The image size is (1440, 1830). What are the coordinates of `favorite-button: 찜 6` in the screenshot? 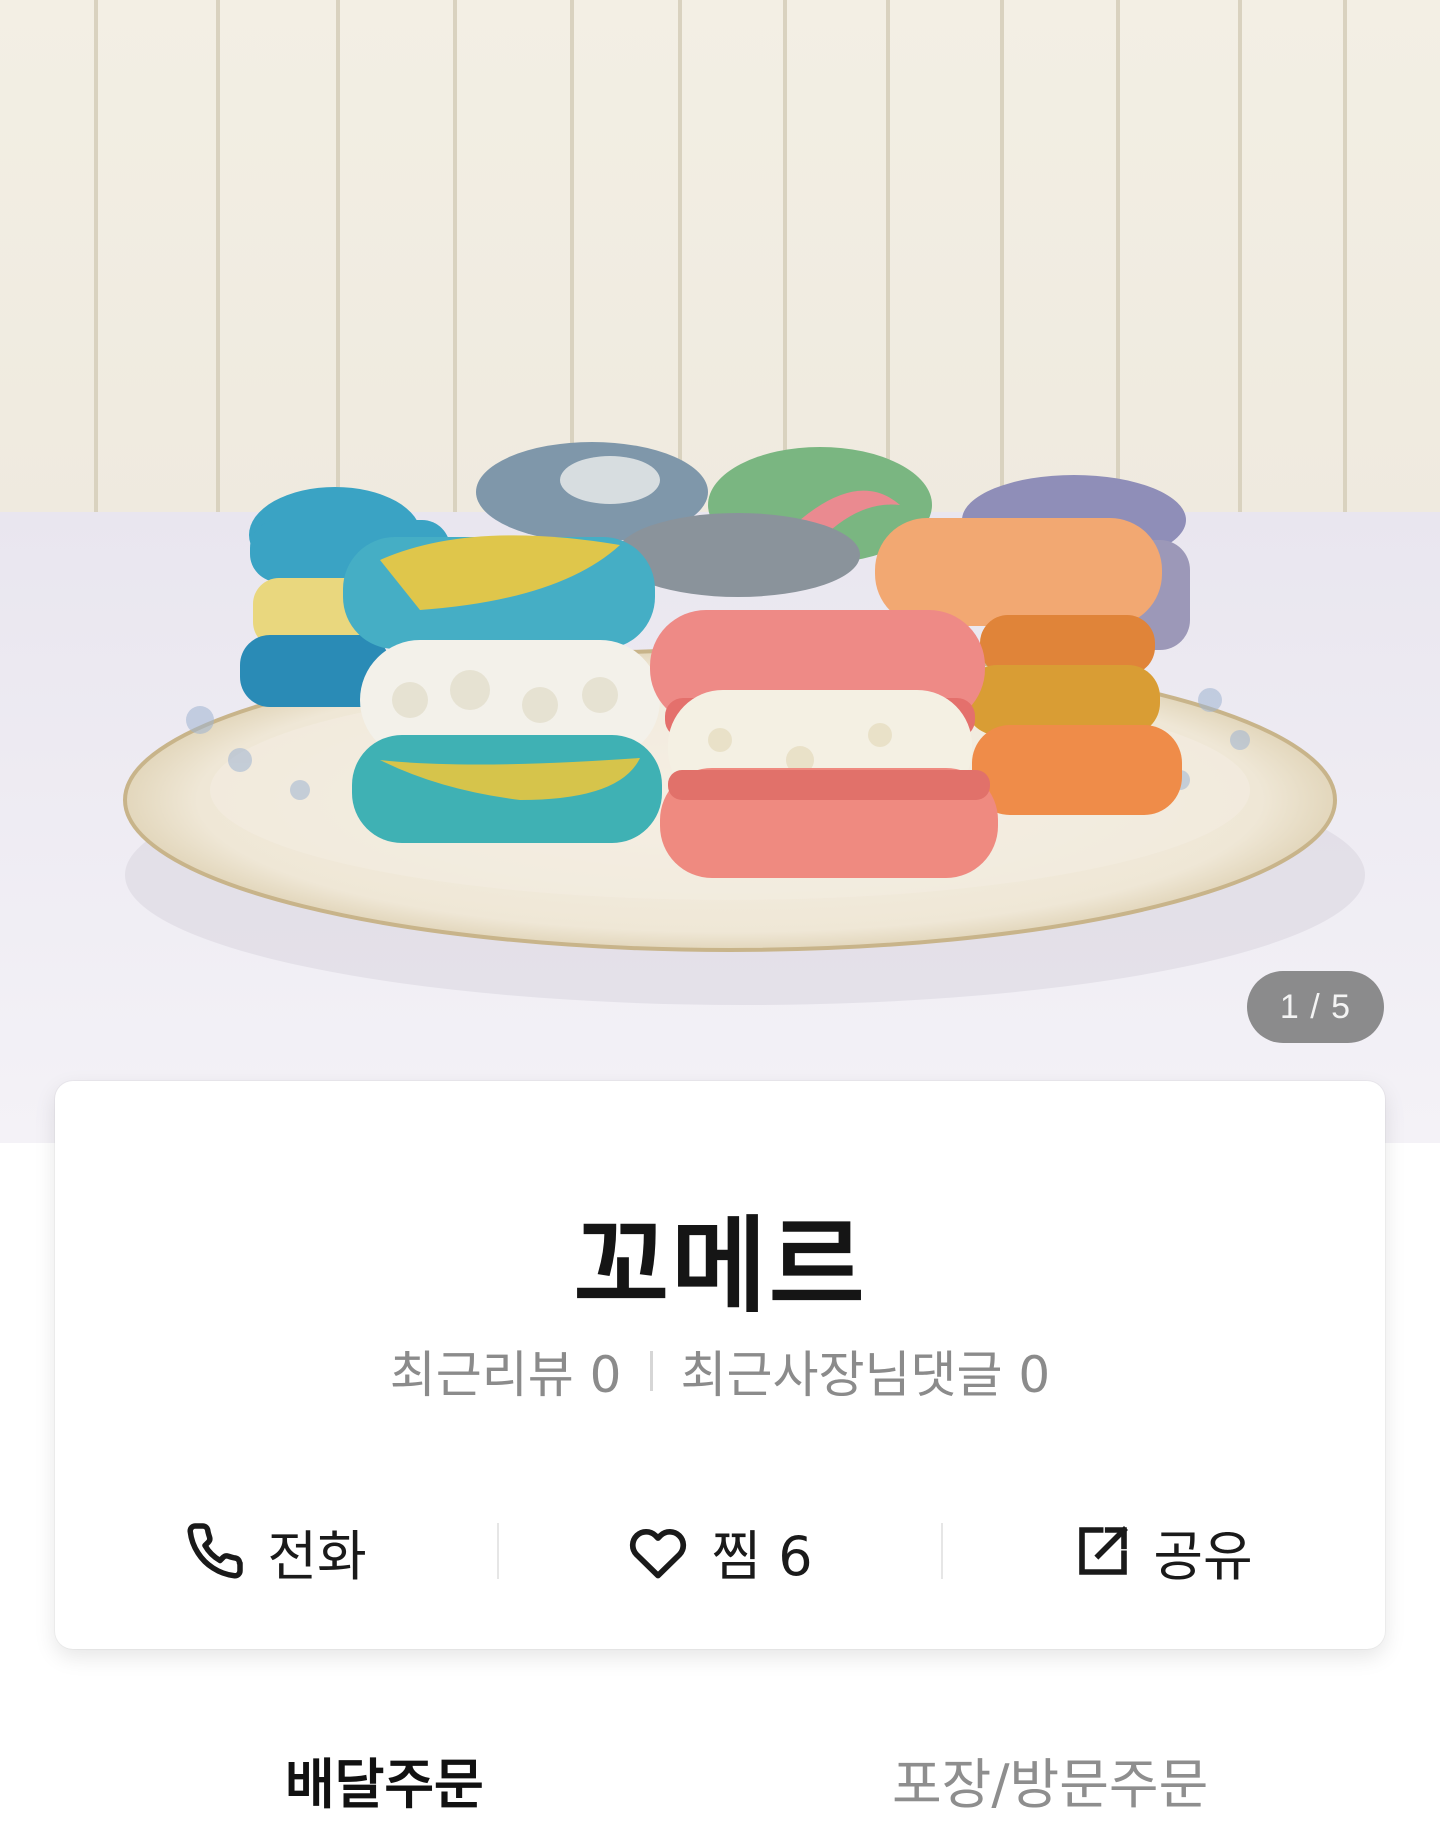 It's located at (720, 1551).